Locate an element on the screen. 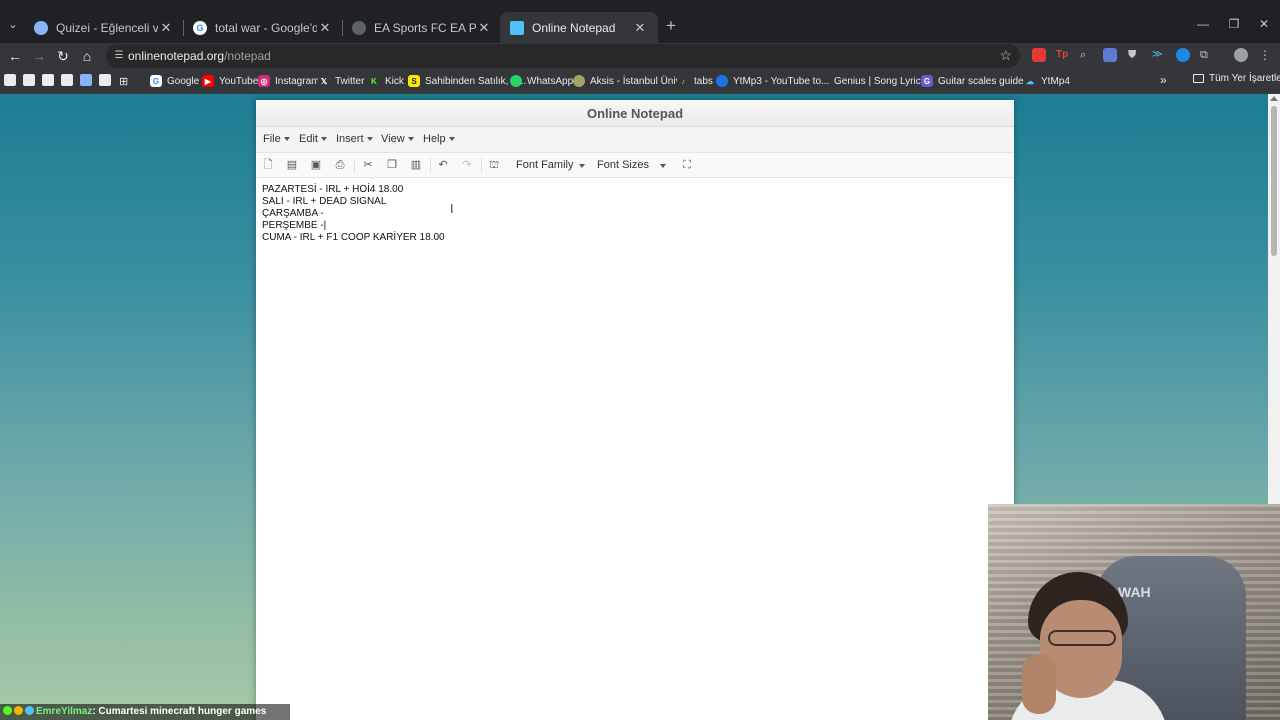 This screenshot has width=1280, height=720. quizei-icon is located at coordinates (41, 27).